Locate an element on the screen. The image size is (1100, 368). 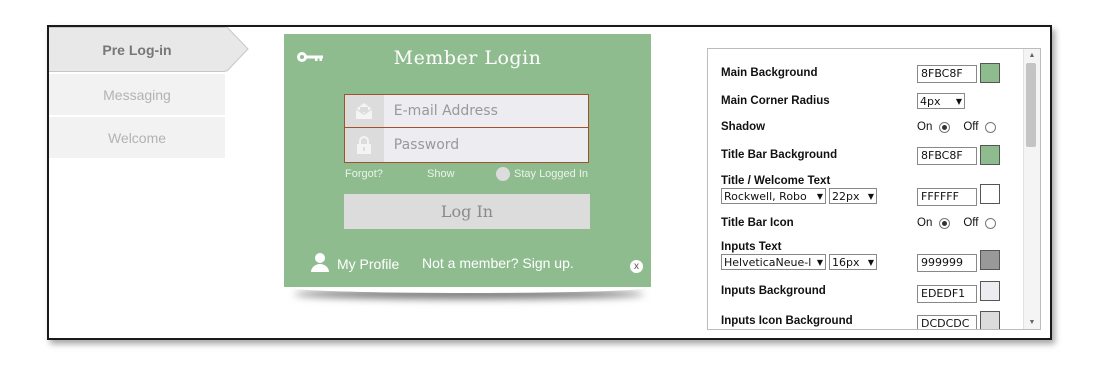
lock-icon is located at coordinates (364, 145).